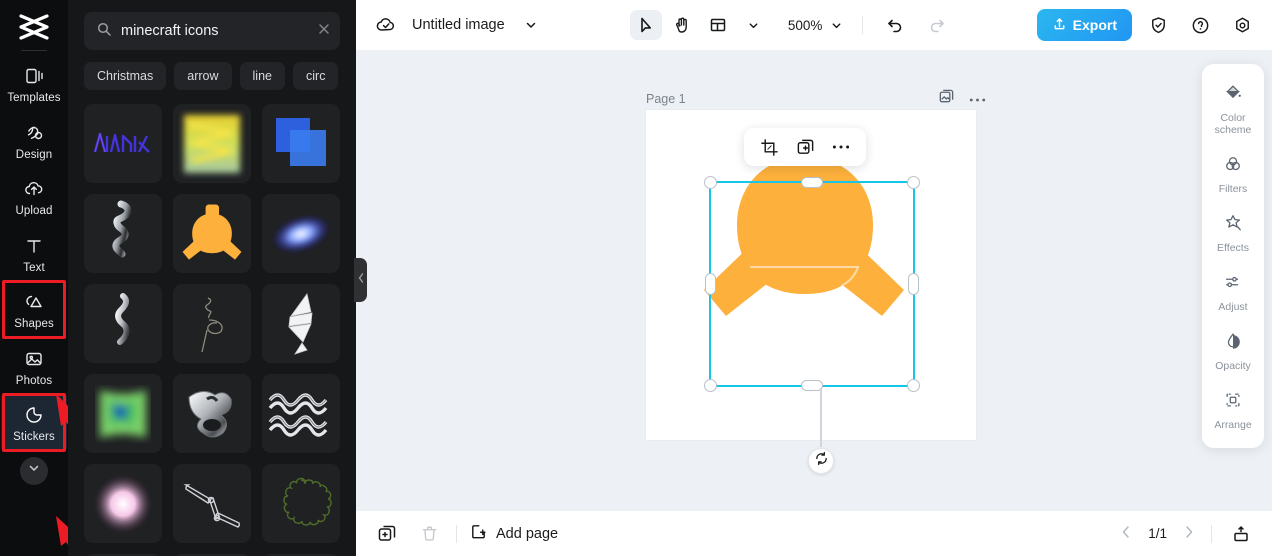 The image size is (1272, 556). I want to click on panel-item-adjust: Adjust, so click(1233, 292).